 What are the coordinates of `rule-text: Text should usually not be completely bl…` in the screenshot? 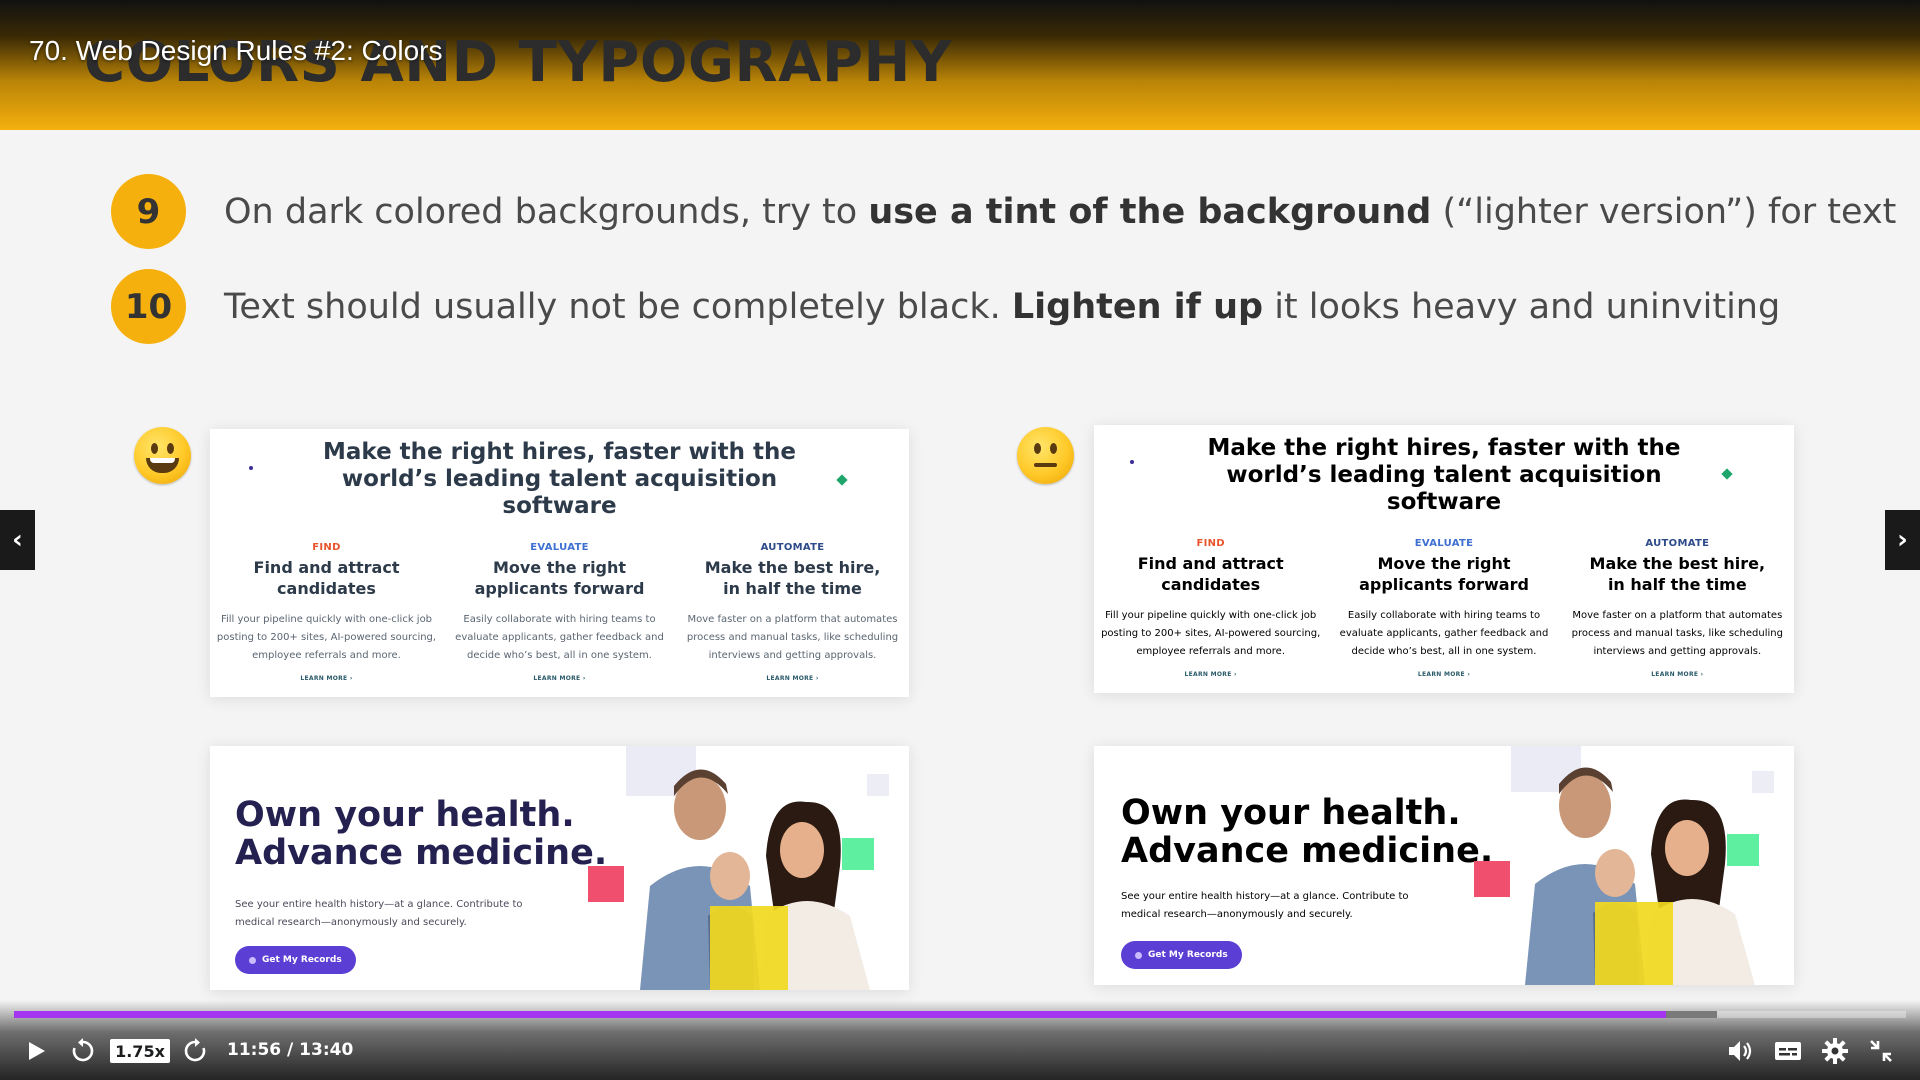 It's located at (1002, 306).